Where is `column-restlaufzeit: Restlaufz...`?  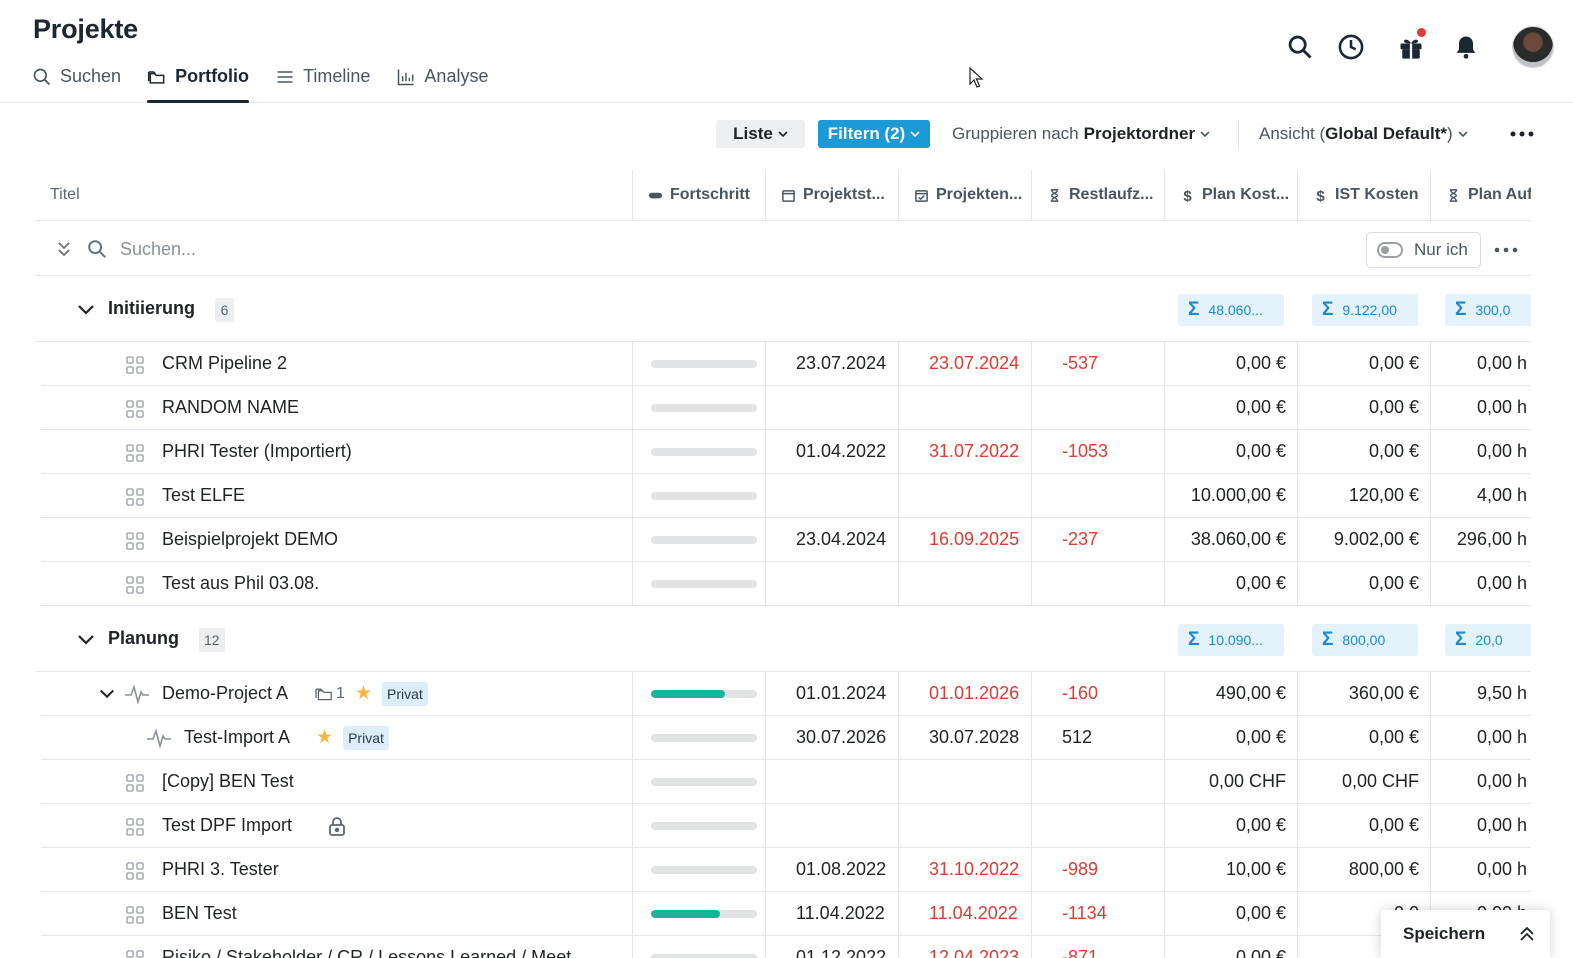
column-restlaufzeit: Restlaufz... is located at coordinates (1107, 195).